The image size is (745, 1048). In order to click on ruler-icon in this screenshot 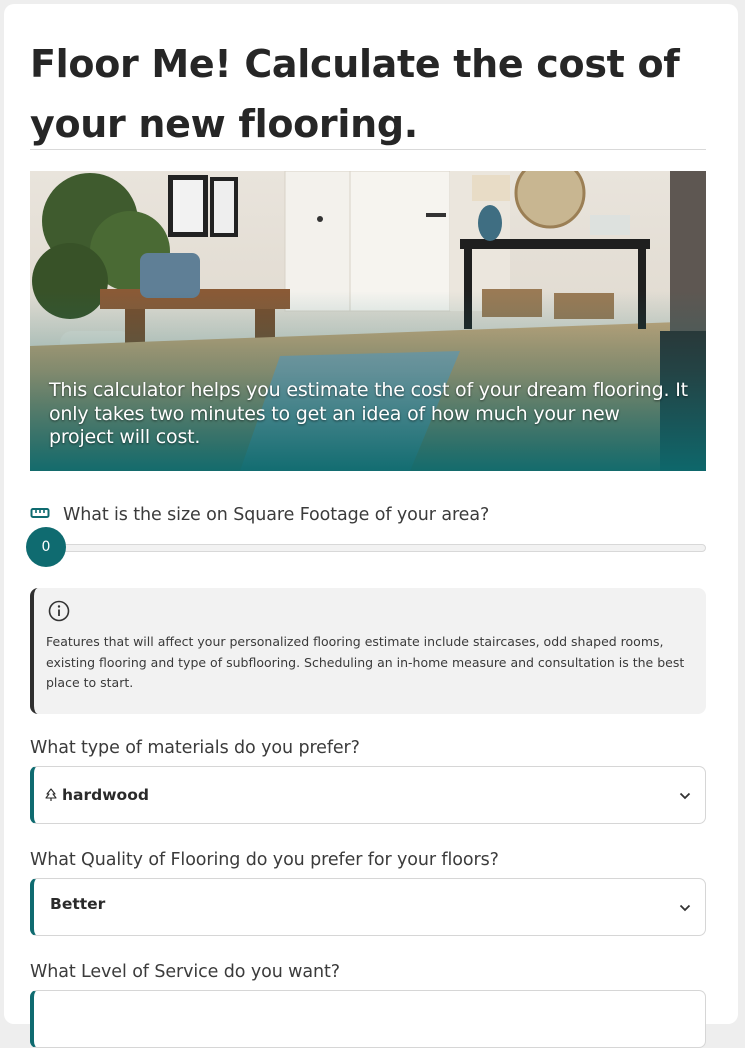, I will do `click(40, 513)`.